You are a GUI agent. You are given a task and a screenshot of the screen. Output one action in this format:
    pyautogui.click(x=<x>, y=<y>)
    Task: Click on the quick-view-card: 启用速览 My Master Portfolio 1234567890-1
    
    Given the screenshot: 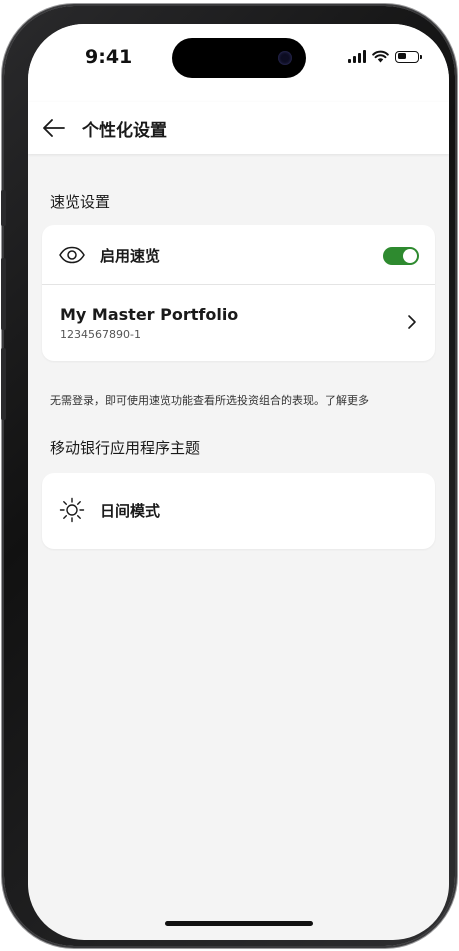 What is the action you would take?
    pyautogui.click(x=238, y=293)
    